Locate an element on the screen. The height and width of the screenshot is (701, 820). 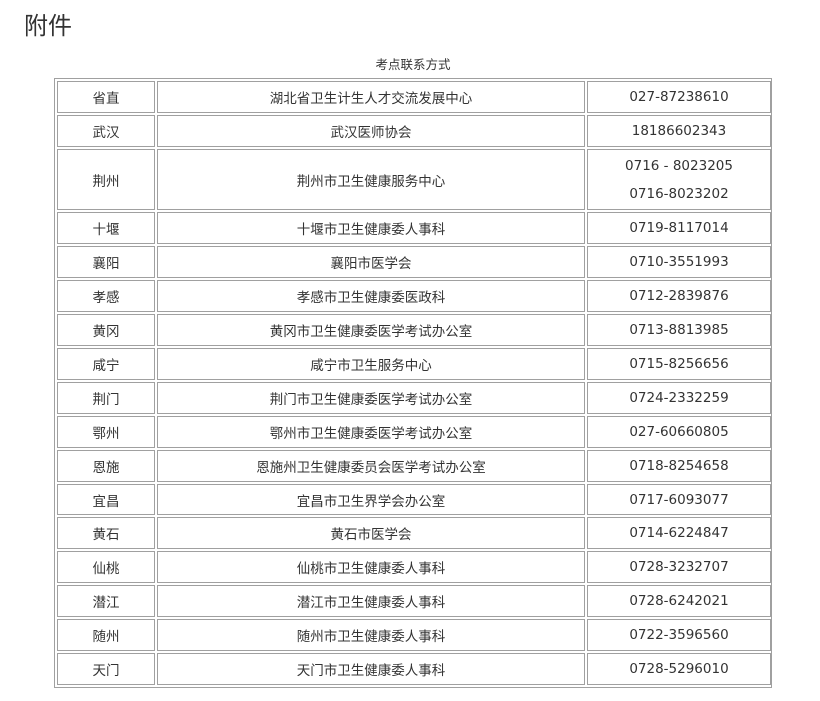
phone-cell: 0714-6224847 is located at coordinates (679, 533).